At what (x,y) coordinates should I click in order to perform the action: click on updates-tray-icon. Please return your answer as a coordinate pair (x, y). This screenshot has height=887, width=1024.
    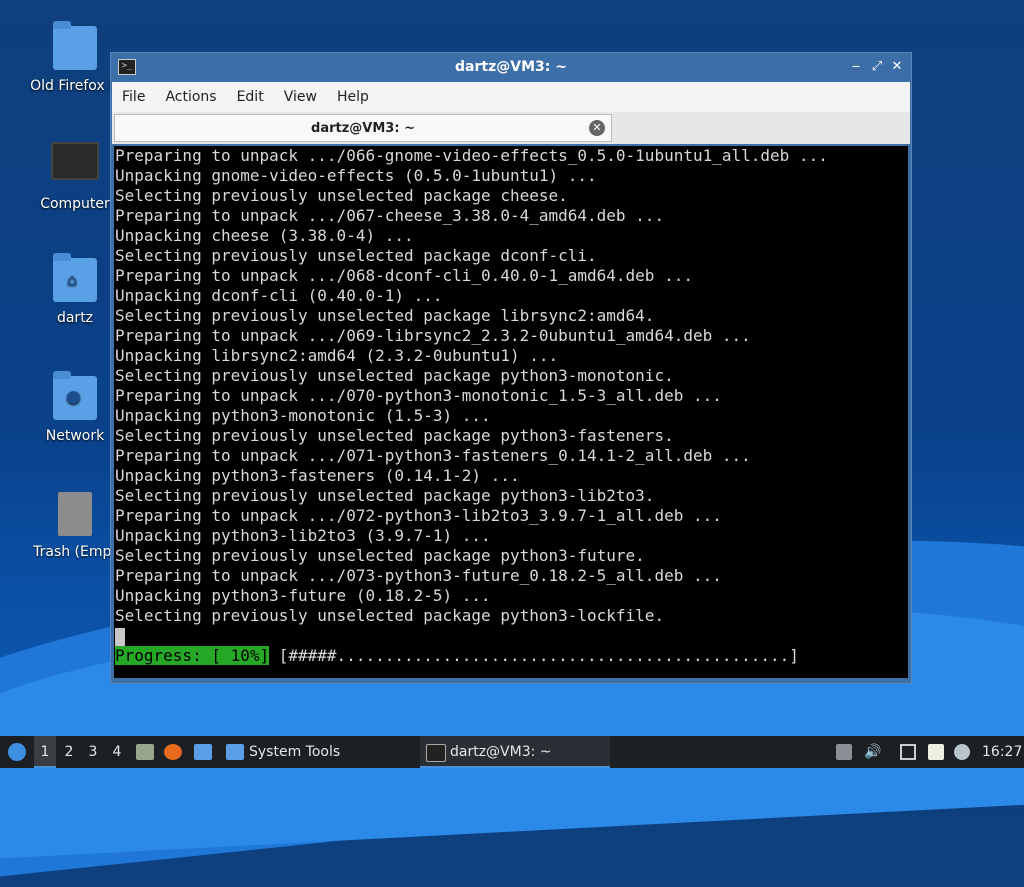
    Looking at the image, I should click on (844, 752).